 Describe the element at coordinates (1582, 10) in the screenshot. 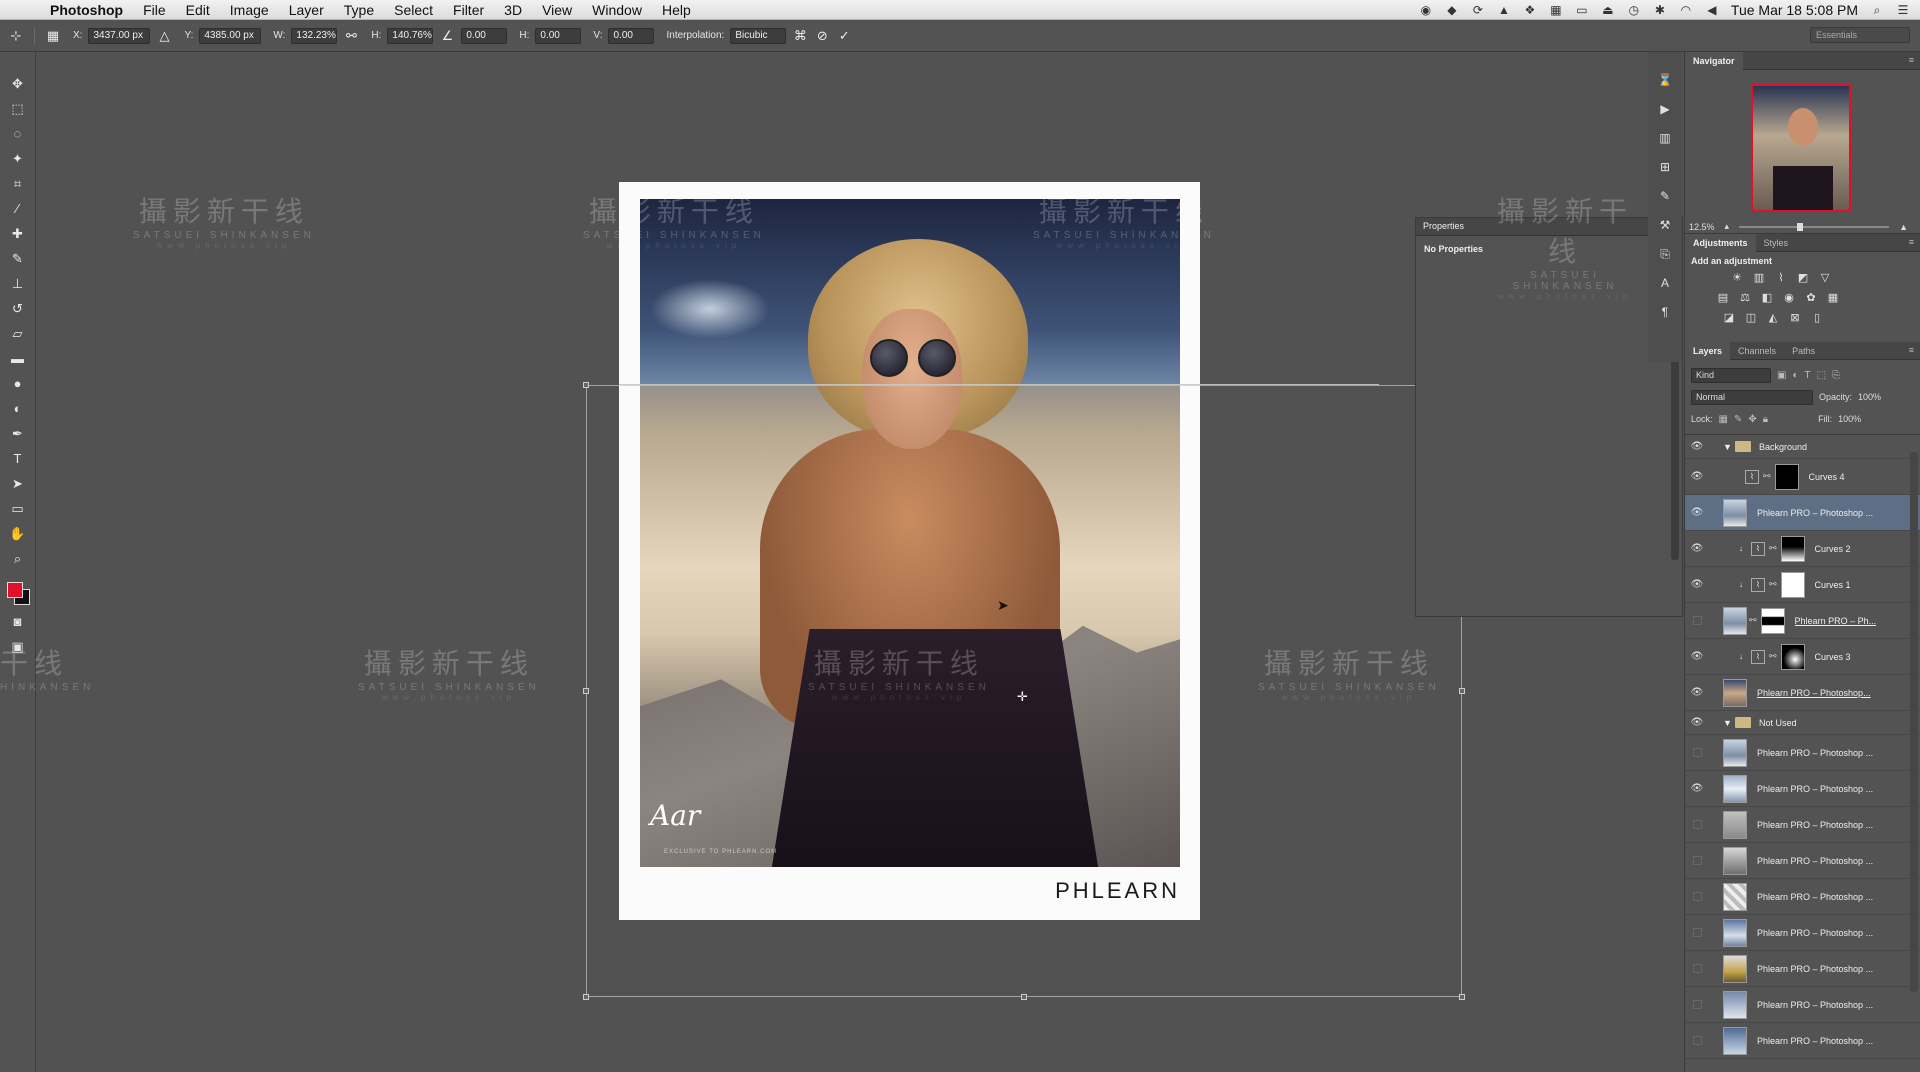

I see `display-icon: ▭` at that location.